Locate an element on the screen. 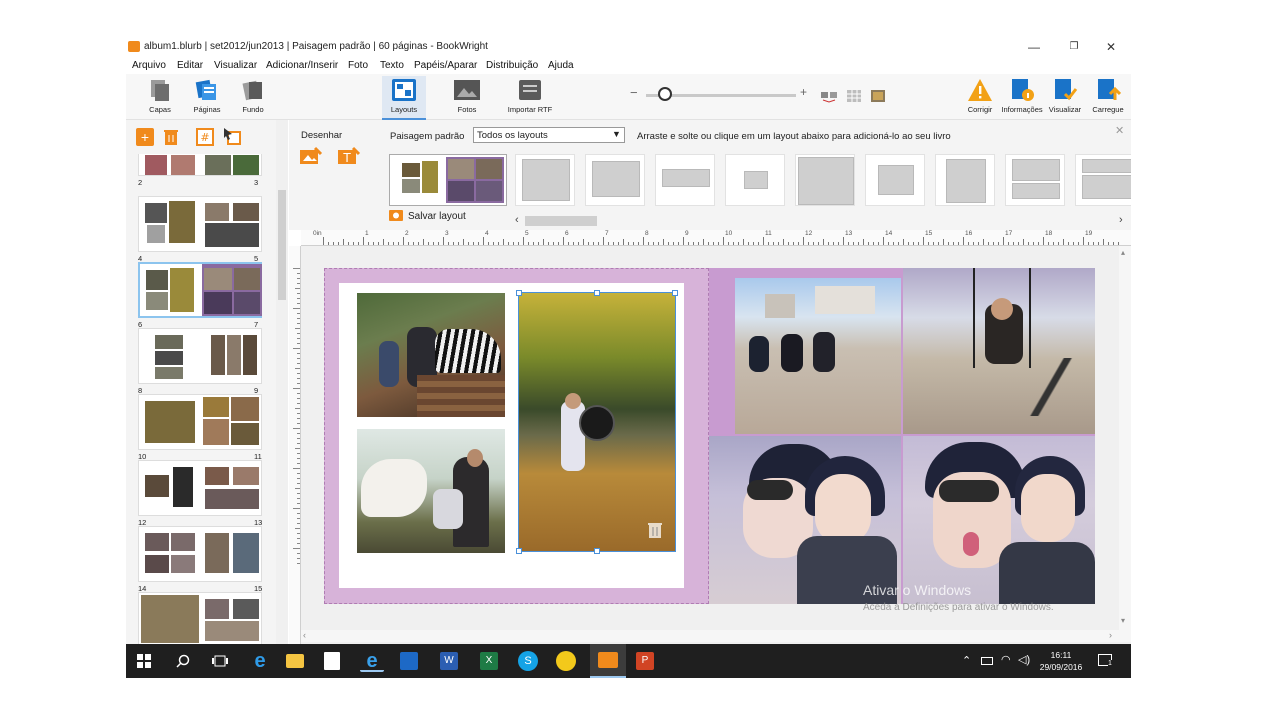 This screenshot has height=720, width=1280. volume-icon: ◁) is located at coordinates (1024, 659).